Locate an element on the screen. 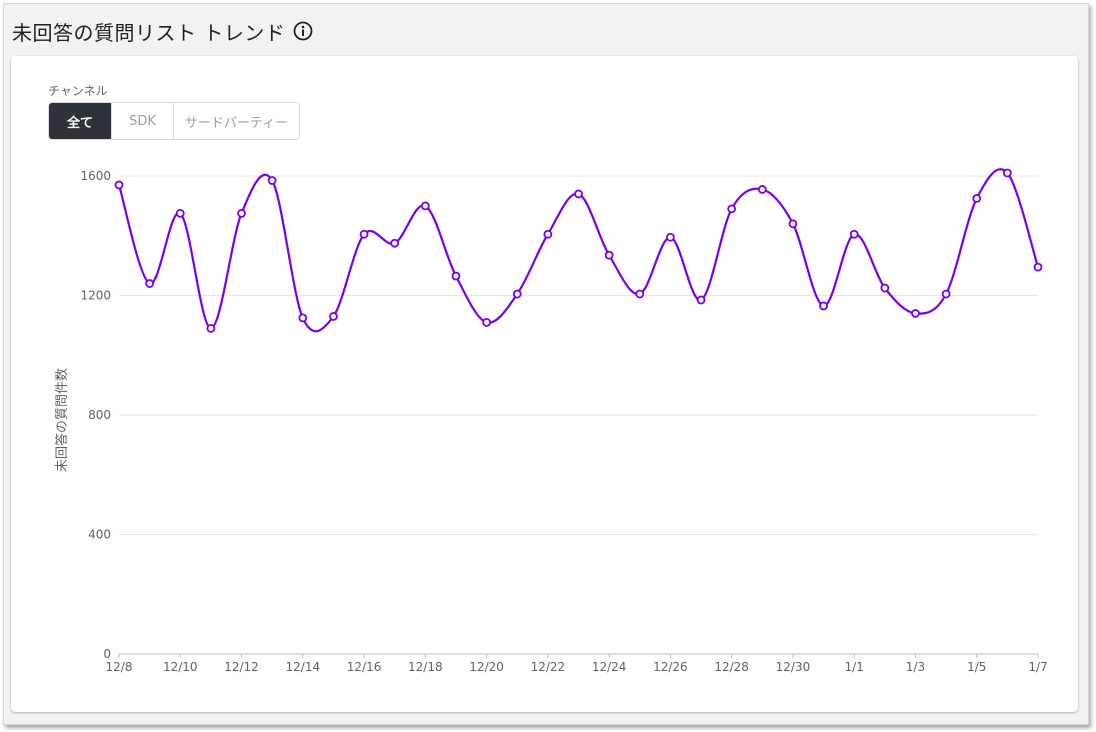 The height and width of the screenshot is (732, 1096). y-tick-label: 800 is located at coordinates (99, 415).